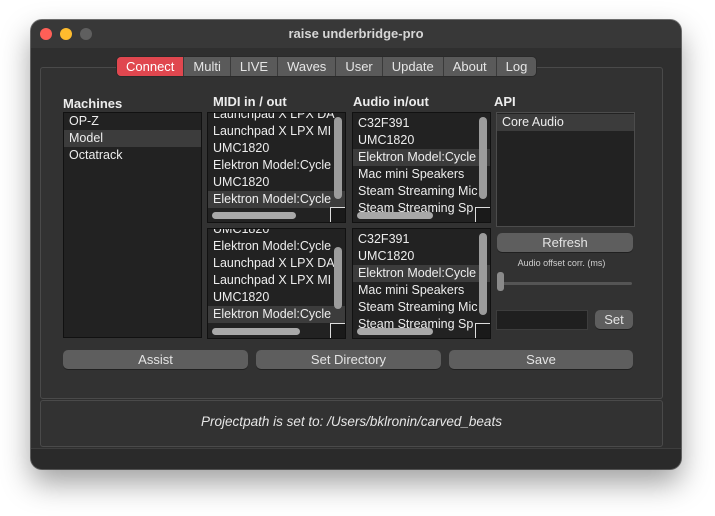 This screenshot has height=516, width=715. I want to click on midi-header: MIDI in / out, so click(250, 101).